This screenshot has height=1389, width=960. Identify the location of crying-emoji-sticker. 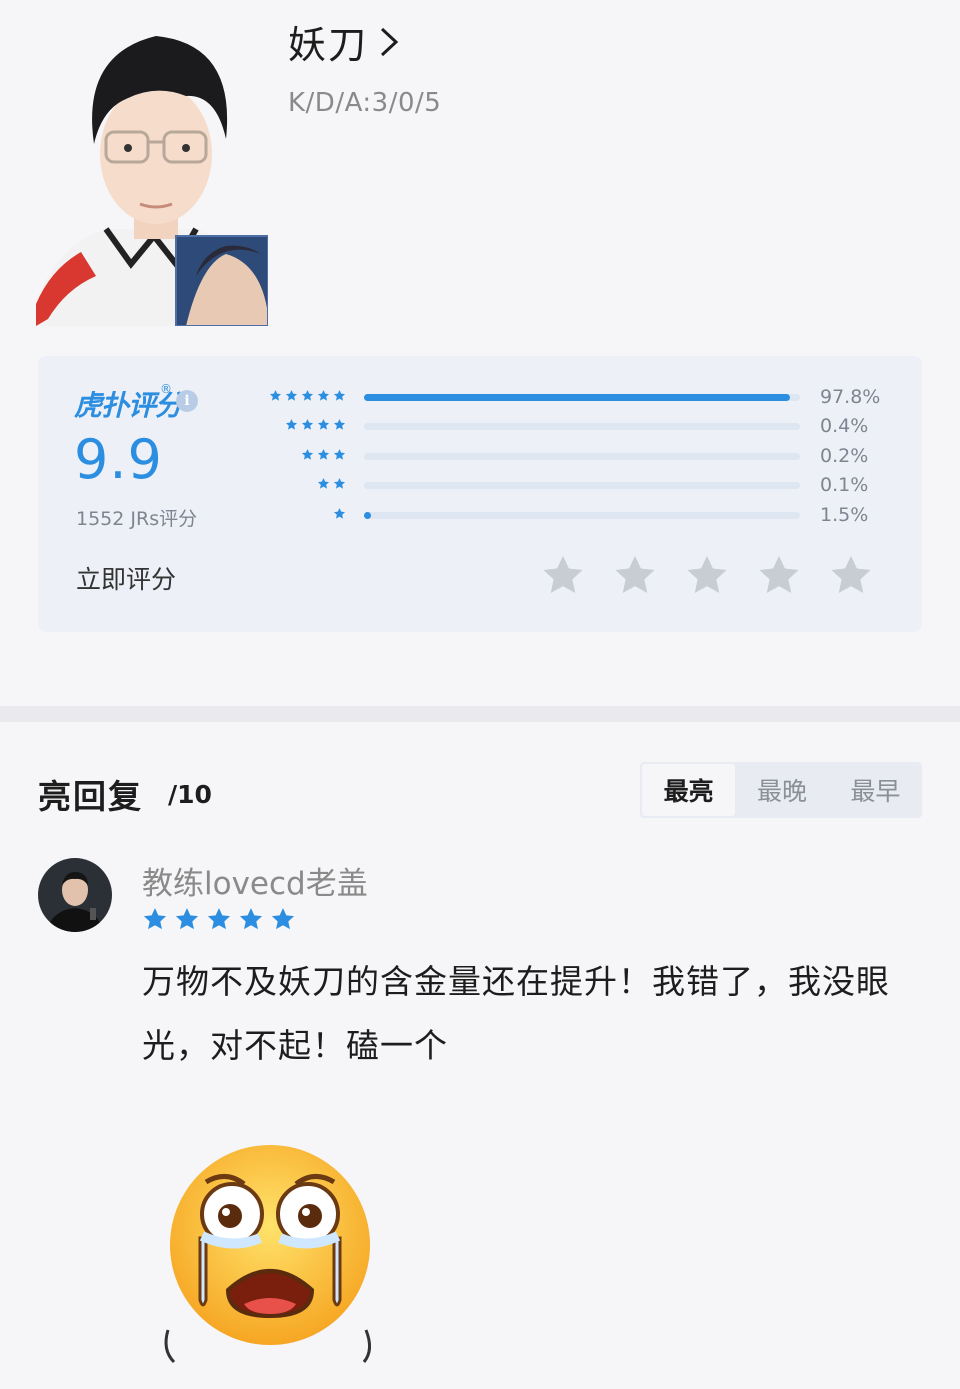
(270, 1255).